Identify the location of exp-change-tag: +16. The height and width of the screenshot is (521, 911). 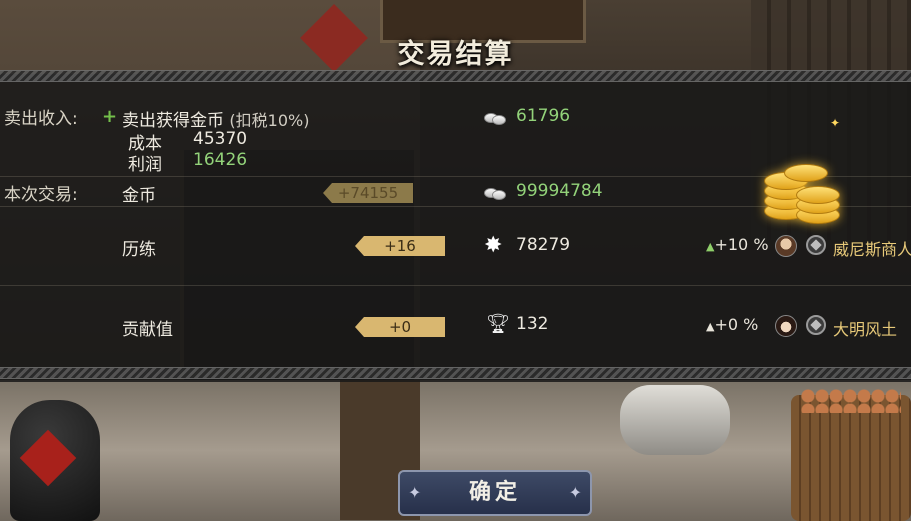
(400, 246).